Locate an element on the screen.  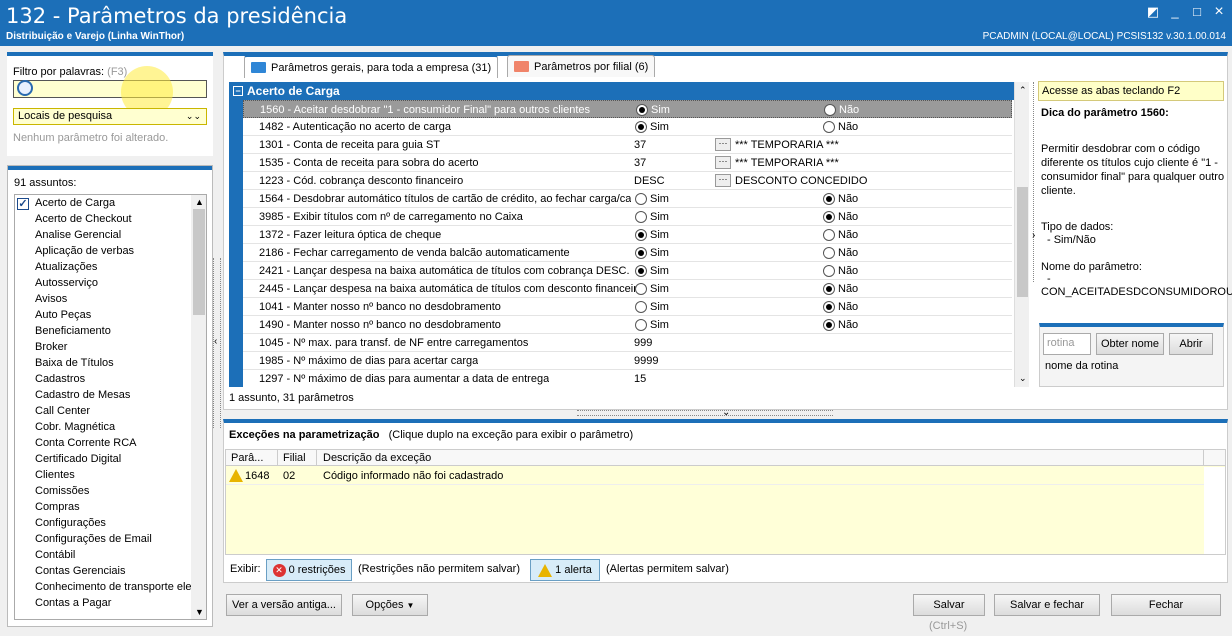
fechar-button: Fechar is located at coordinates (1166, 605).